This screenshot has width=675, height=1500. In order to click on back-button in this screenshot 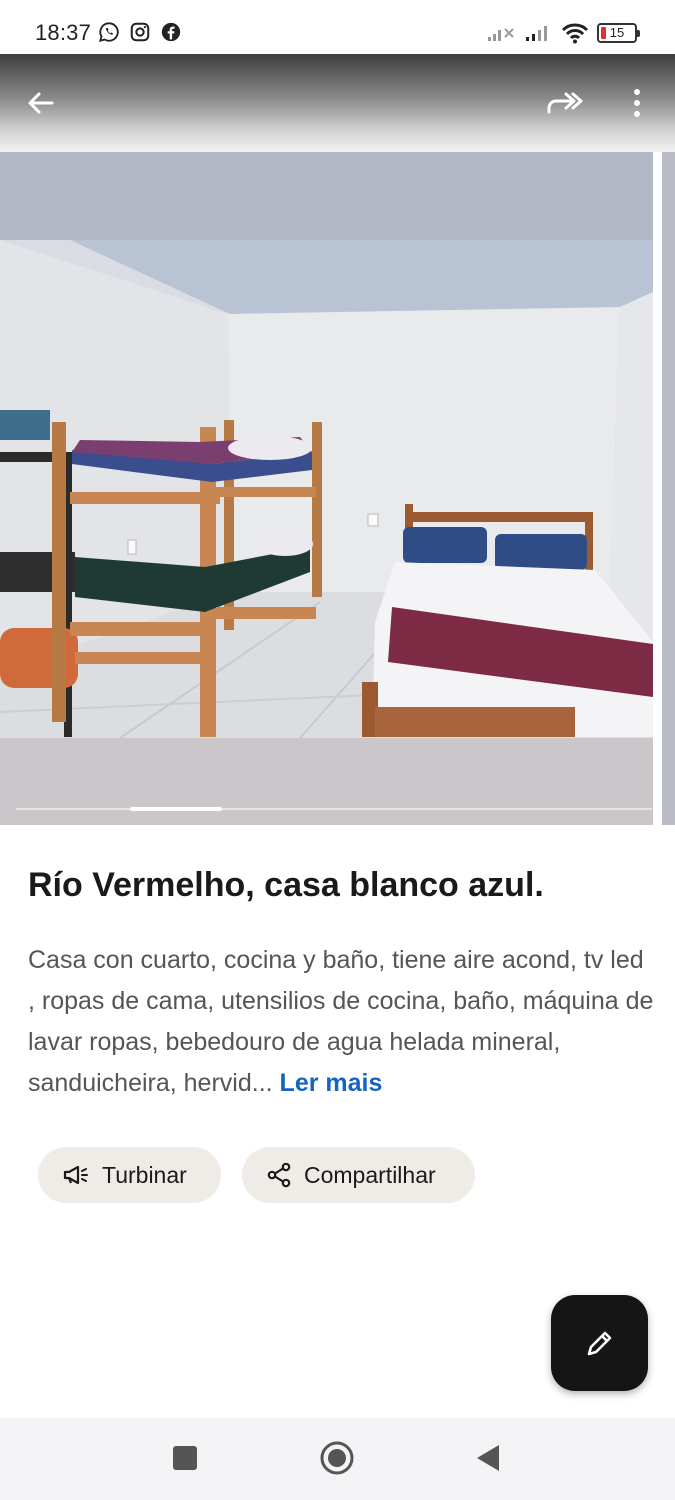, I will do `click(41, 103)`.